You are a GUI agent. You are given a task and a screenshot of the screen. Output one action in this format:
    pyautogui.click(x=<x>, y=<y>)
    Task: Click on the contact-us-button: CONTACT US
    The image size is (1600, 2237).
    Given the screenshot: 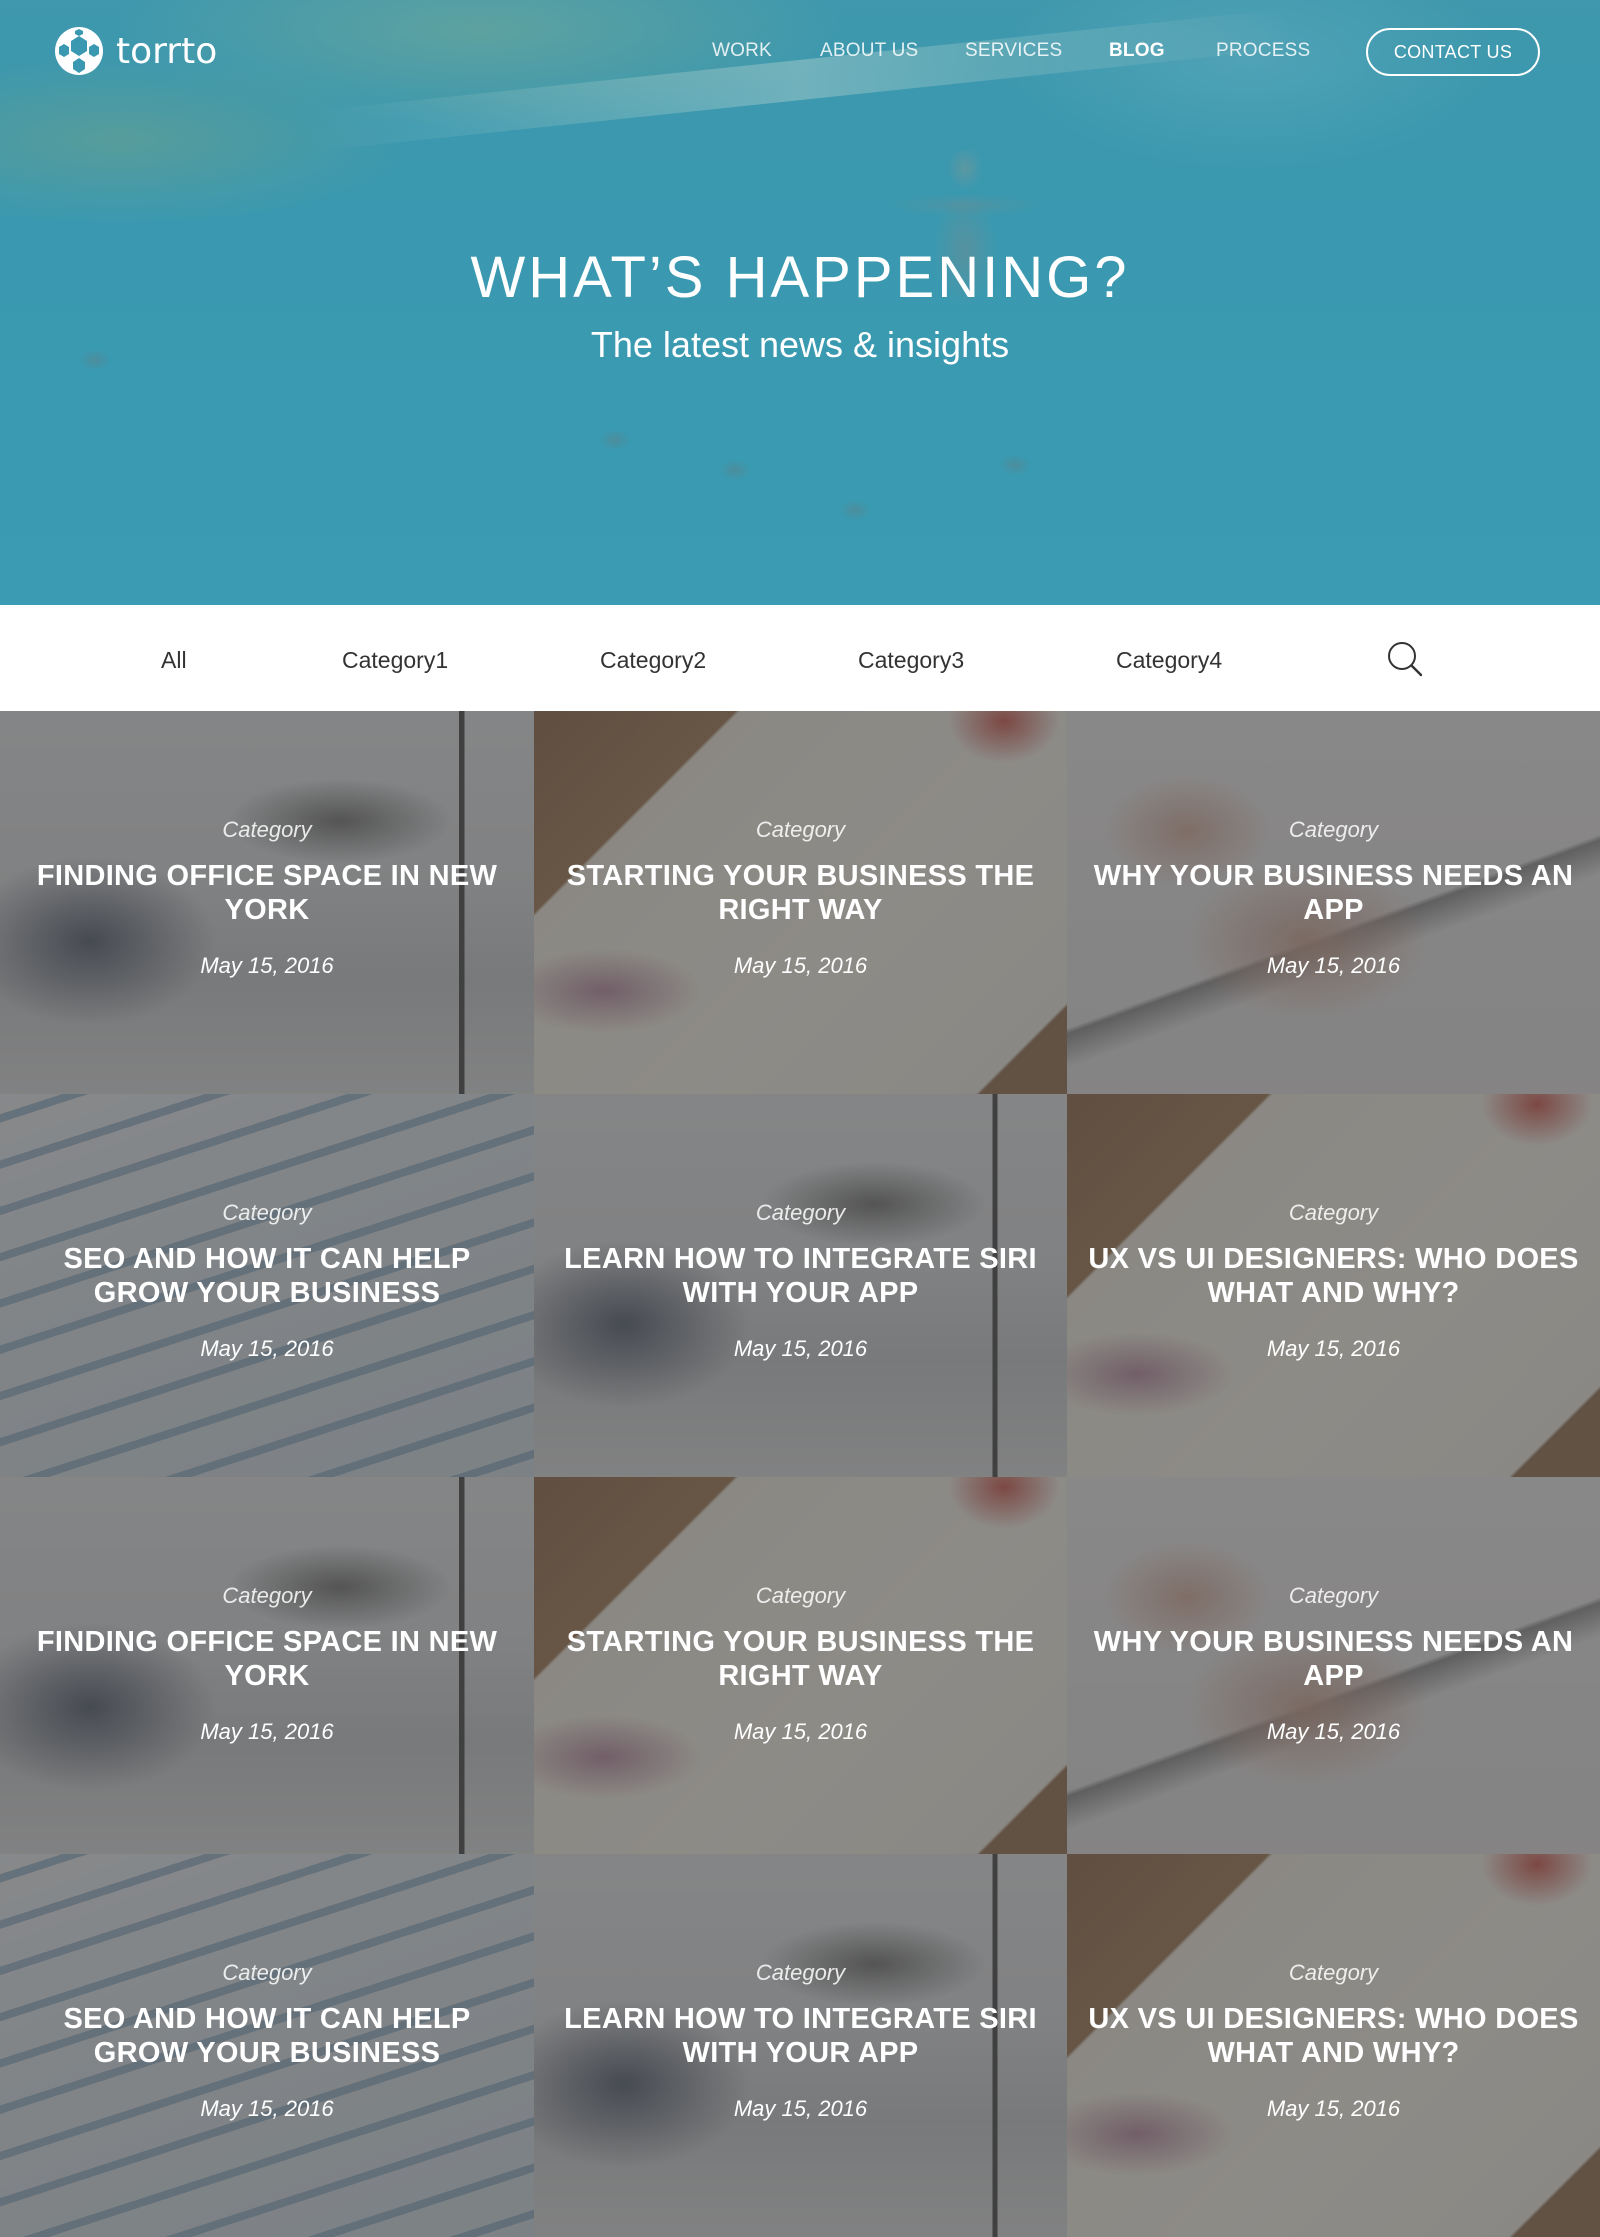 What is the action you would take?
    pyautogui.click(x=1453, y=52)
    